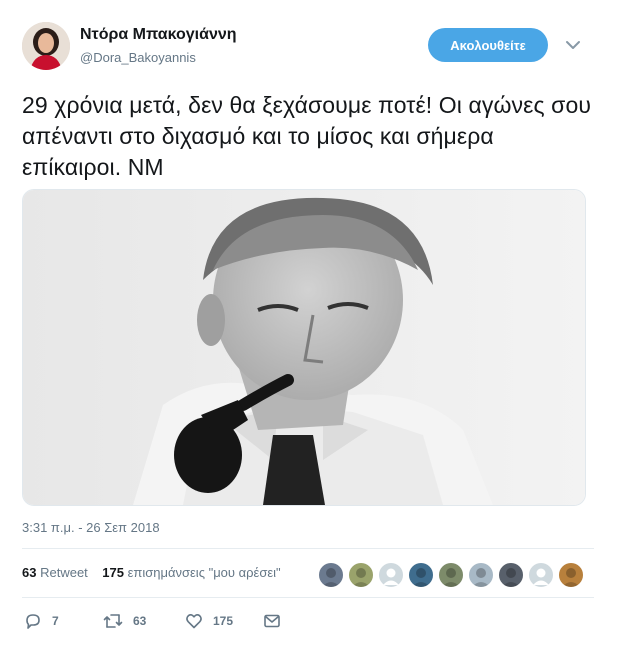 This screenshot has width=618, height=661. Describe the element at coordinates (573, 45) in the screenshot. I see `chevron-down-icon` at that location.